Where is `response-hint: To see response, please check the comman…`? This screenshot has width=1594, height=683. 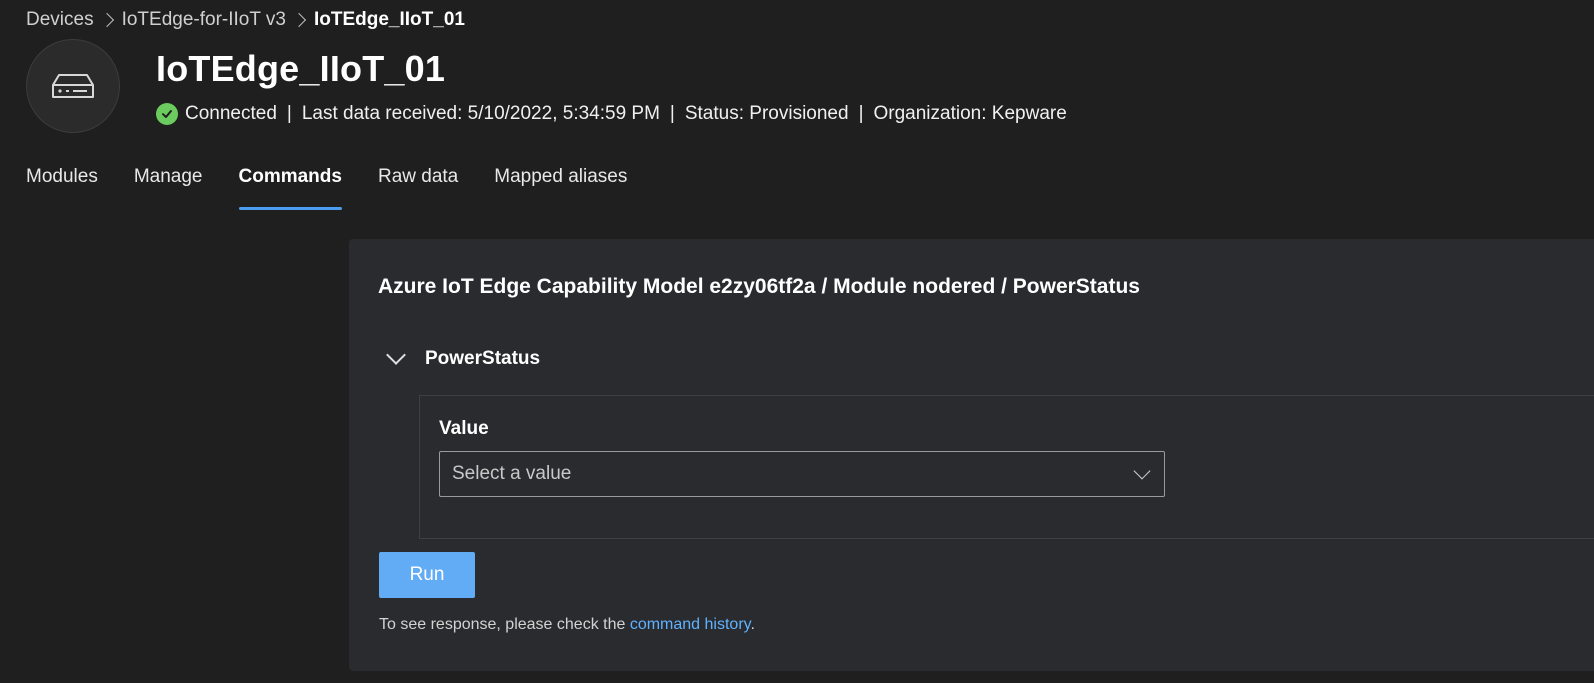
response-hint: To see response, please check the comman… is located at coordinates (567, 625).